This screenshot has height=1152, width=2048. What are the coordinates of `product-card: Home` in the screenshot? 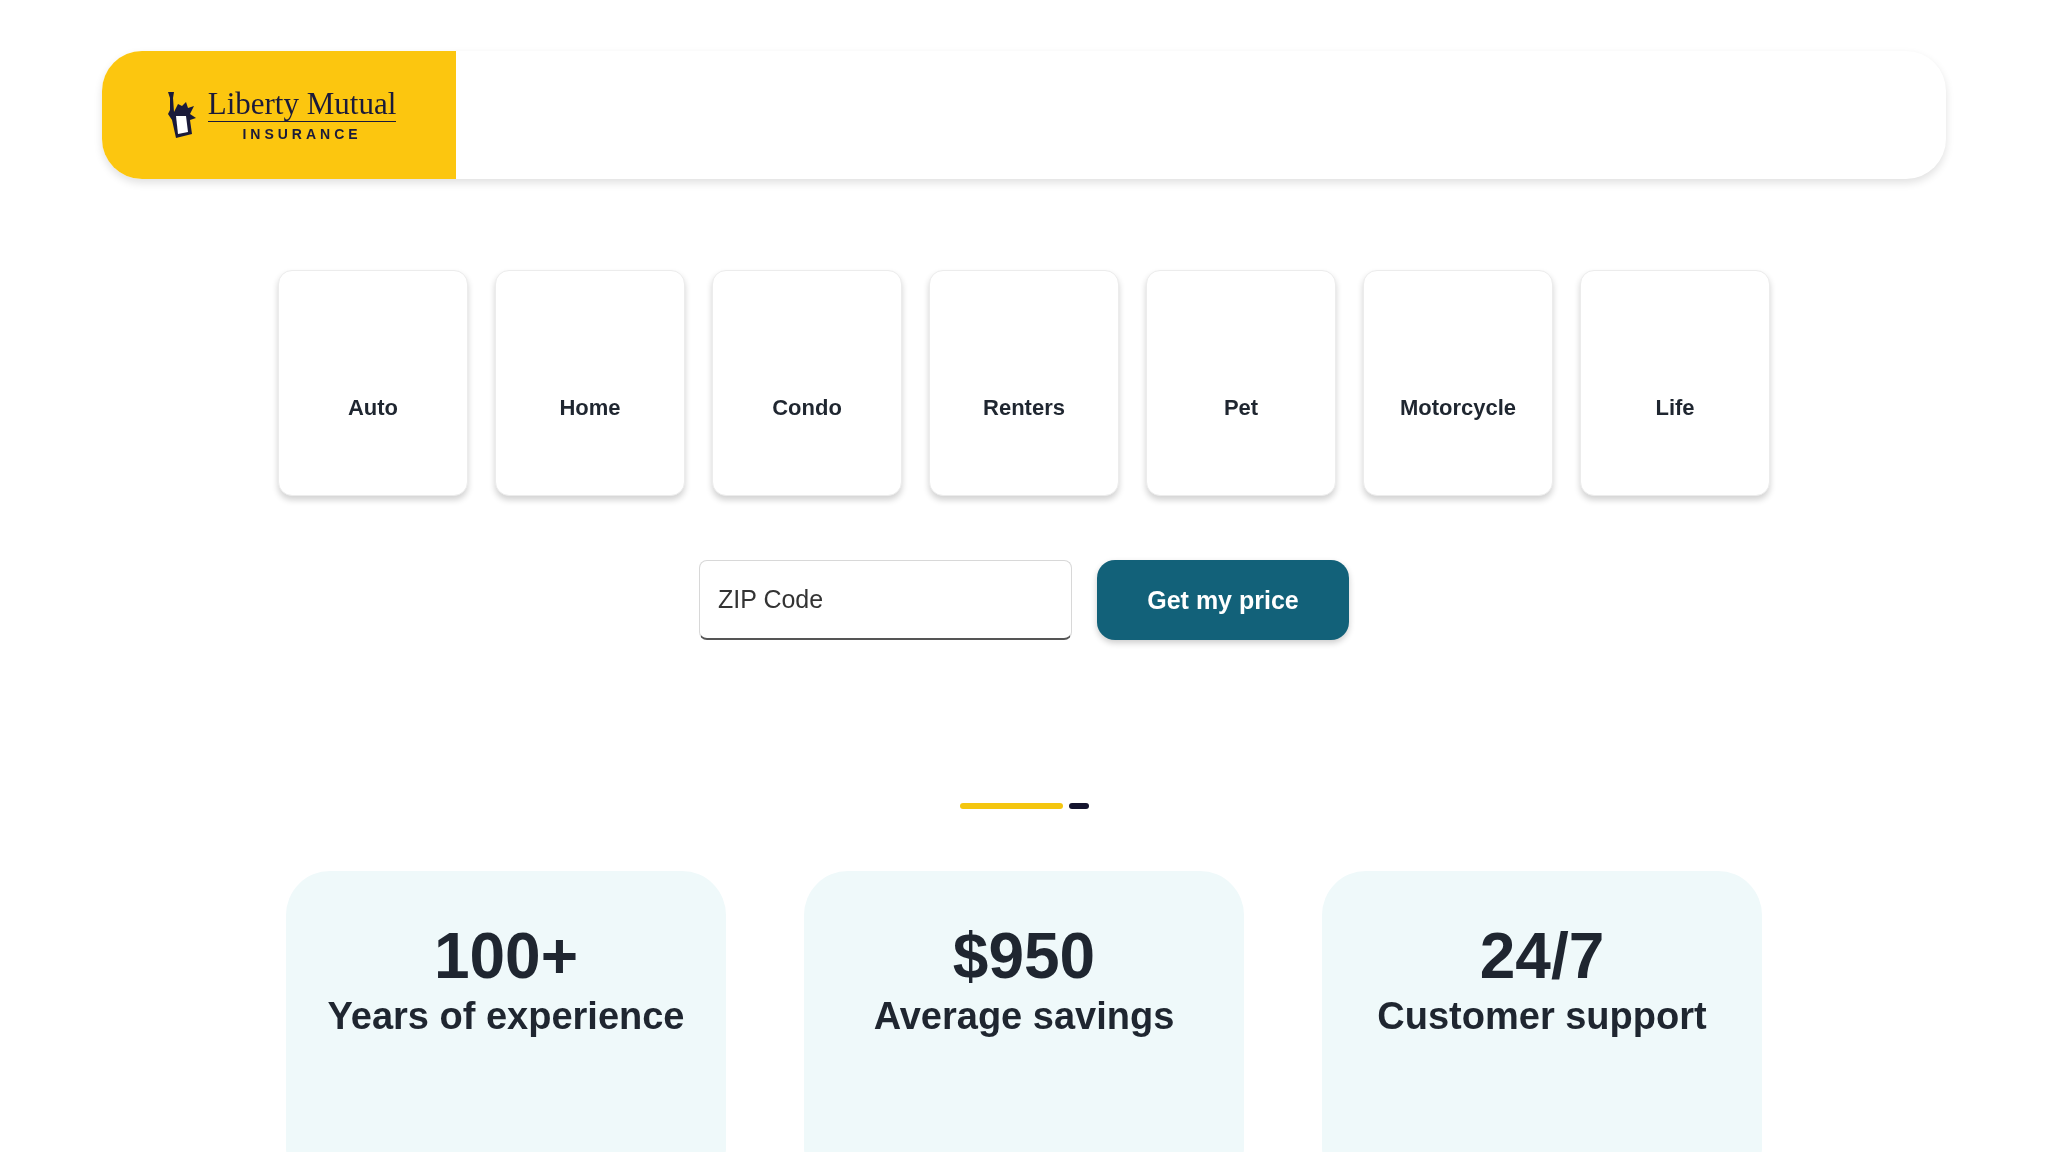 It's located at (590, 383).